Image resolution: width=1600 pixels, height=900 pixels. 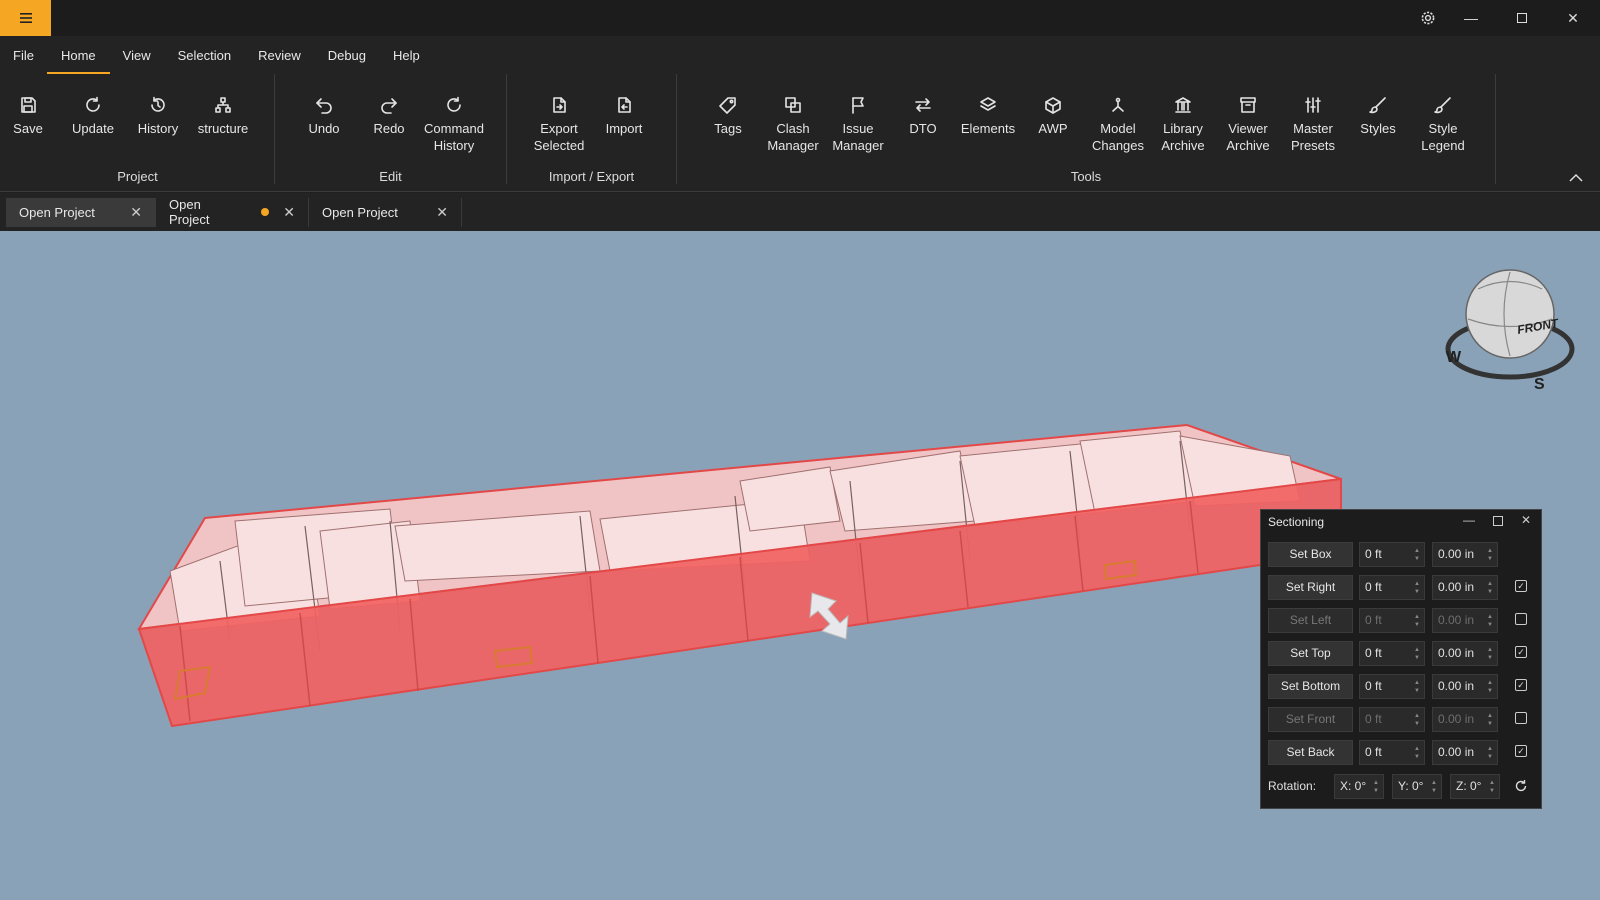 What do you see at coordinates (347, 55) in the screenshot?
I see `menu-debug: Debug` at bounding box center [347, 55].